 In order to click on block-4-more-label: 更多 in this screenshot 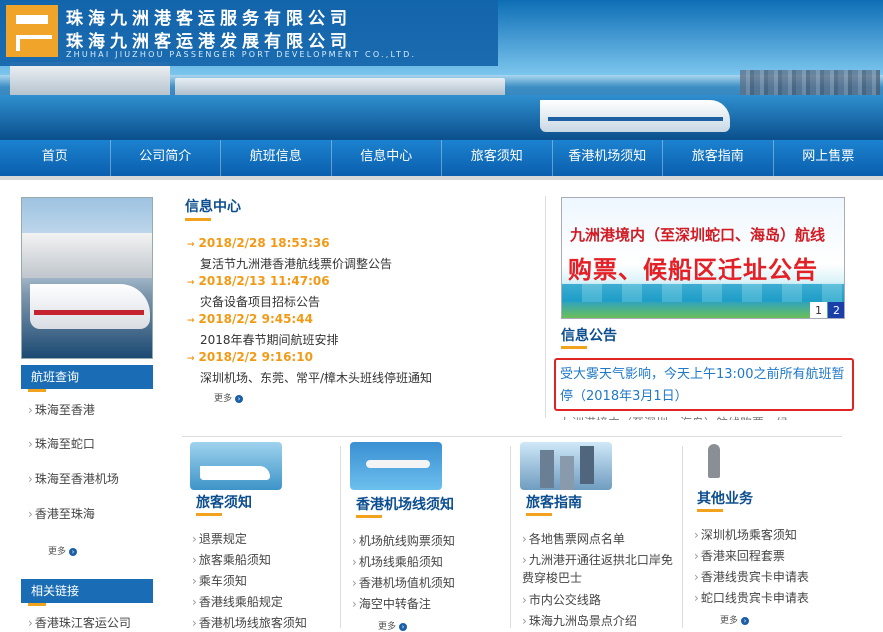, I will do `click(729, 621)`.